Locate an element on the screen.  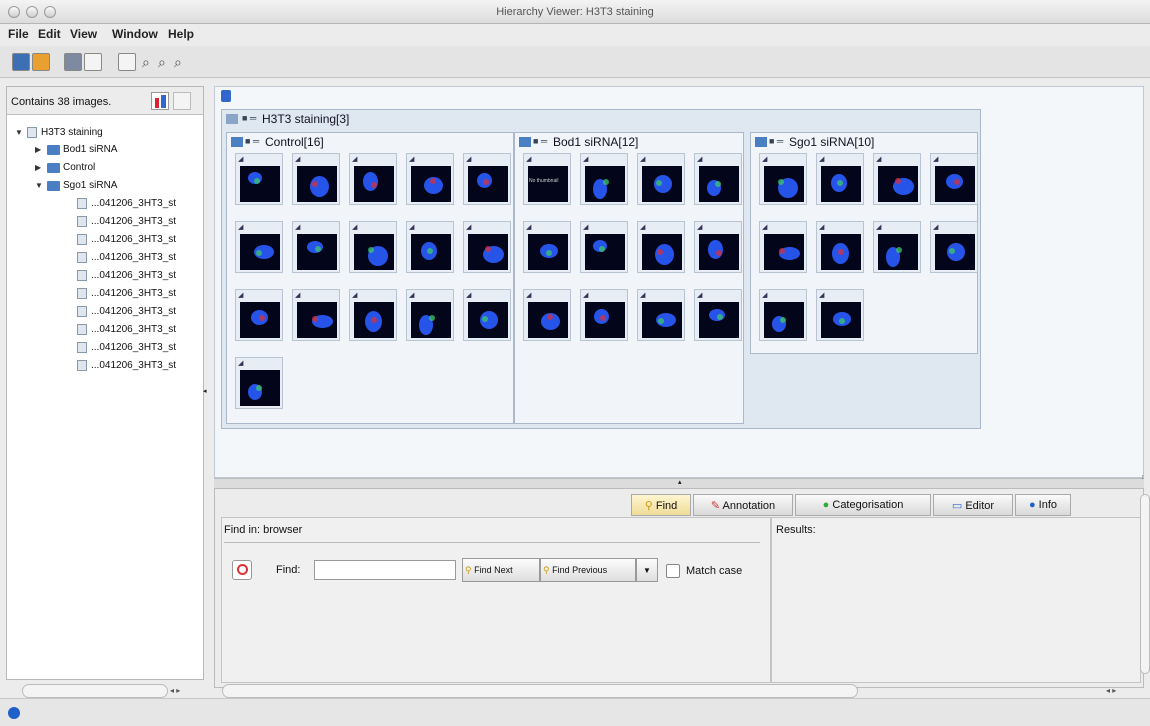
info-icon is located at coordinates (14, 713).